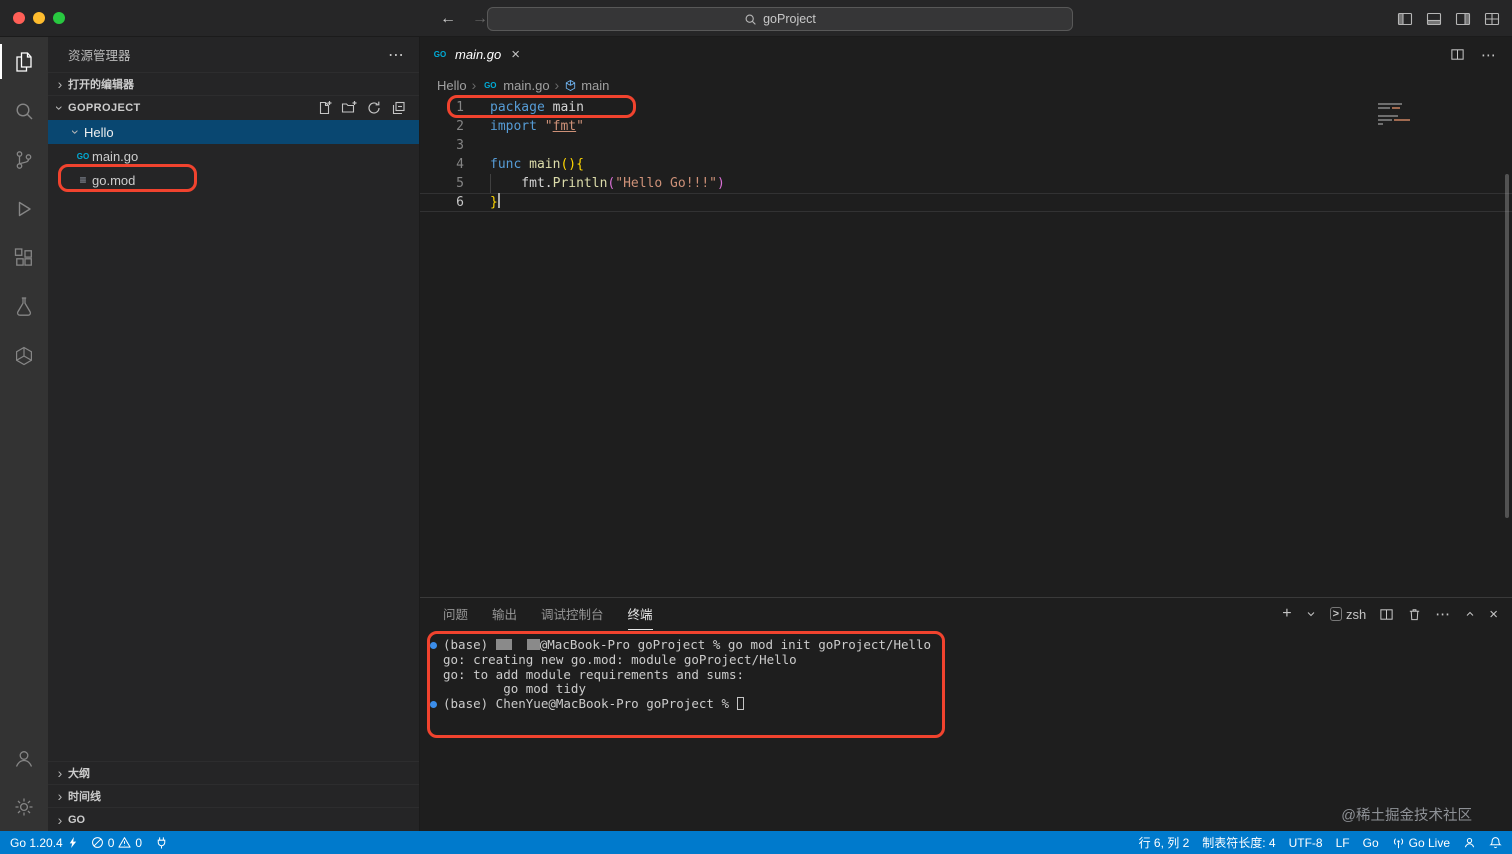 This screenshot has width=1512, height=854. I want to click on breadcrumb-folder: Hello, so click(452, 85).